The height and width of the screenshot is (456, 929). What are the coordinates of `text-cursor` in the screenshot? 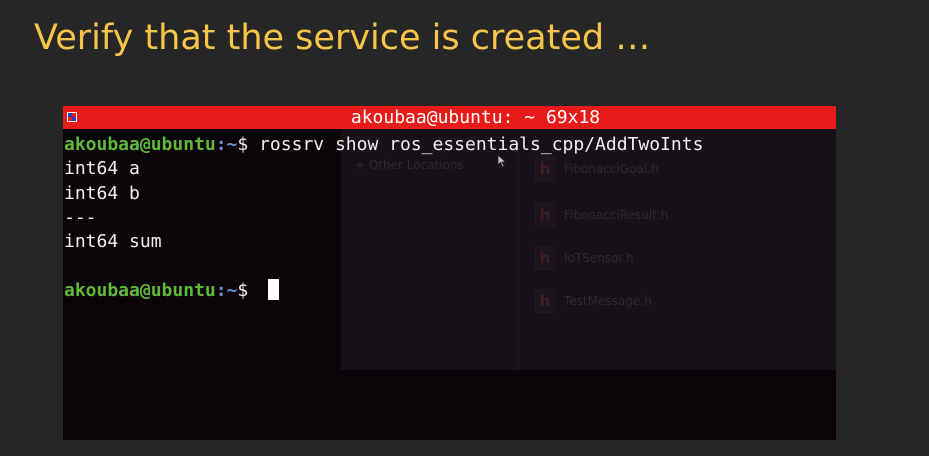 It's located at (274, 289).